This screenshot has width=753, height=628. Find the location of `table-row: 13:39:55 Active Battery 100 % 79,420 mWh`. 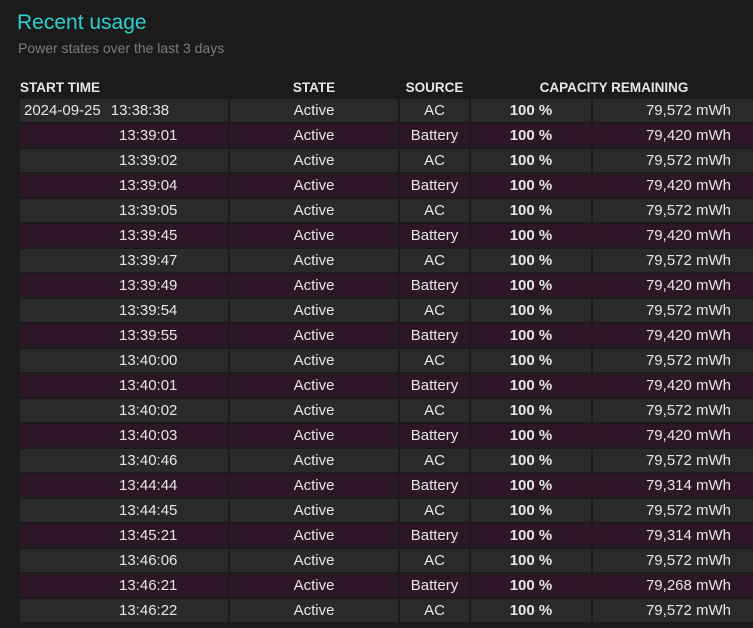

table-row: 13:39:55 Active Battery 100 % 79,420 mWh is located at coordinates (386, 335).